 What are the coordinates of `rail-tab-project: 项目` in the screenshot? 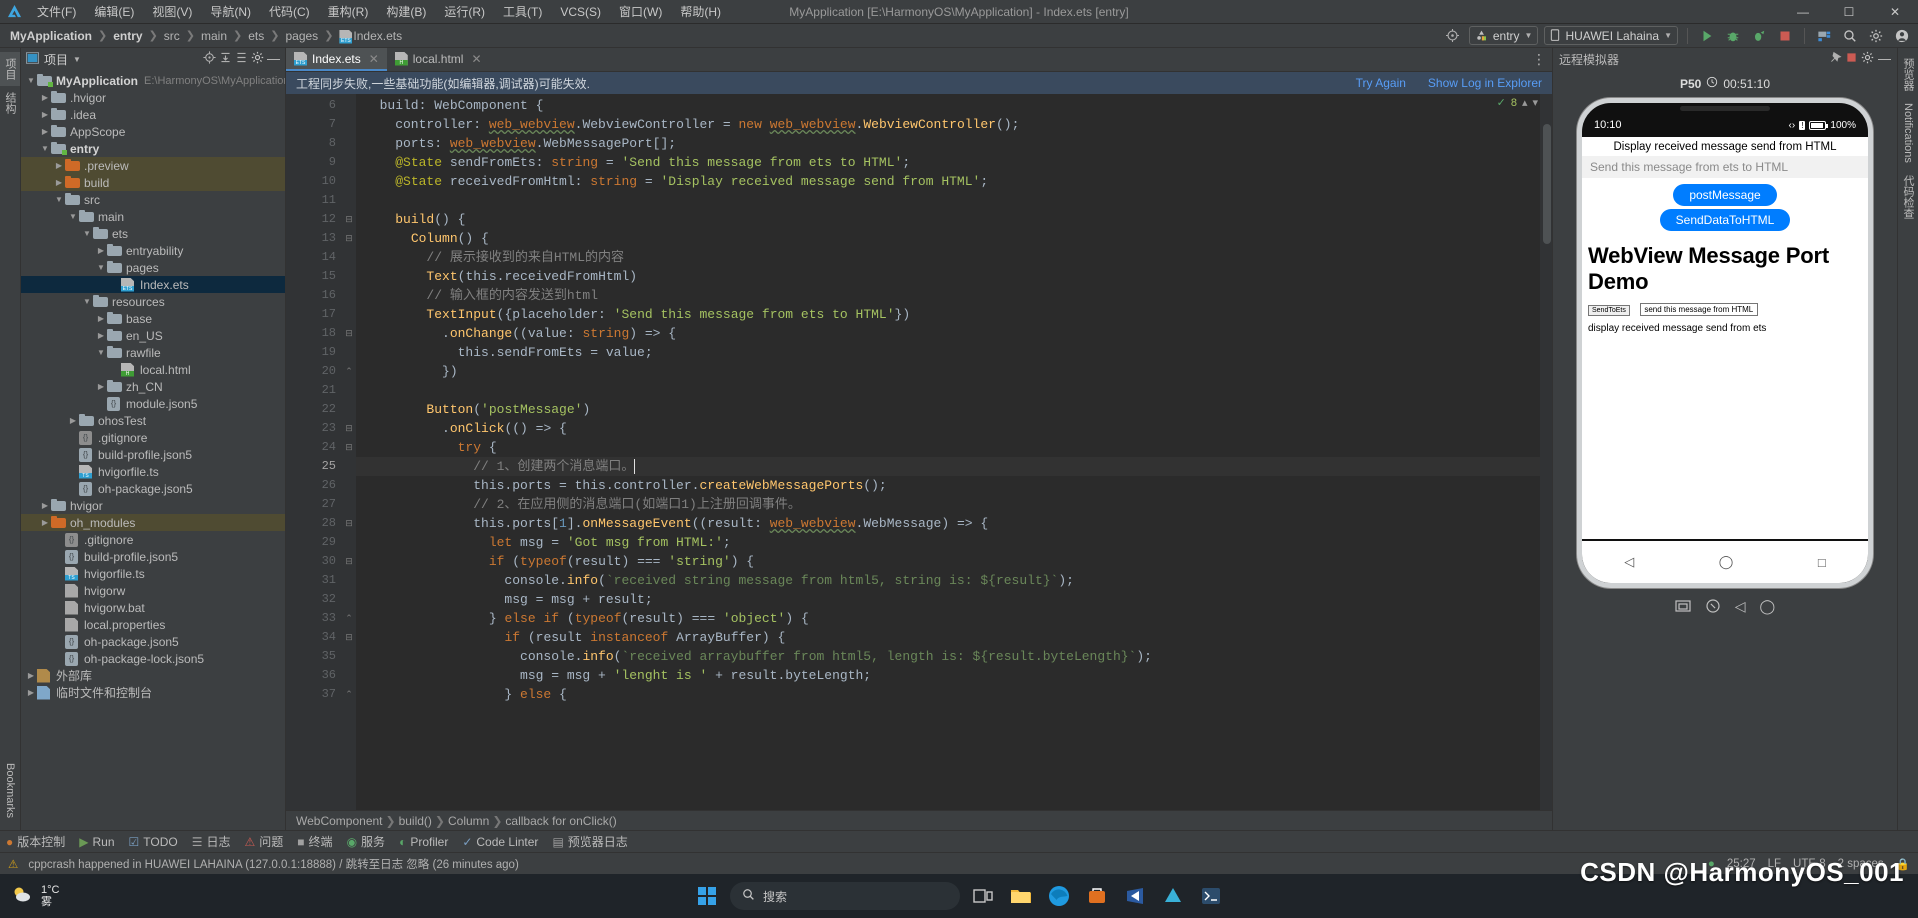 It's located at (10, 69).